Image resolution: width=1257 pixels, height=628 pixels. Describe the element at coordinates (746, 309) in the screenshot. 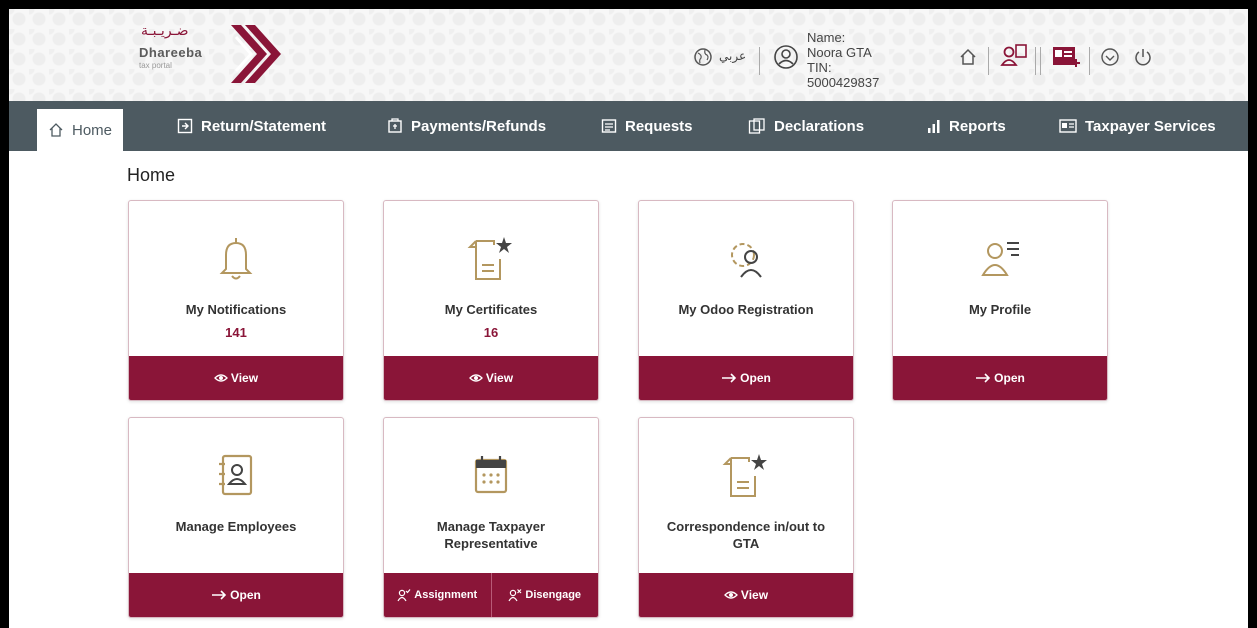

I see `card-title: My Odoo Registration` at that location.